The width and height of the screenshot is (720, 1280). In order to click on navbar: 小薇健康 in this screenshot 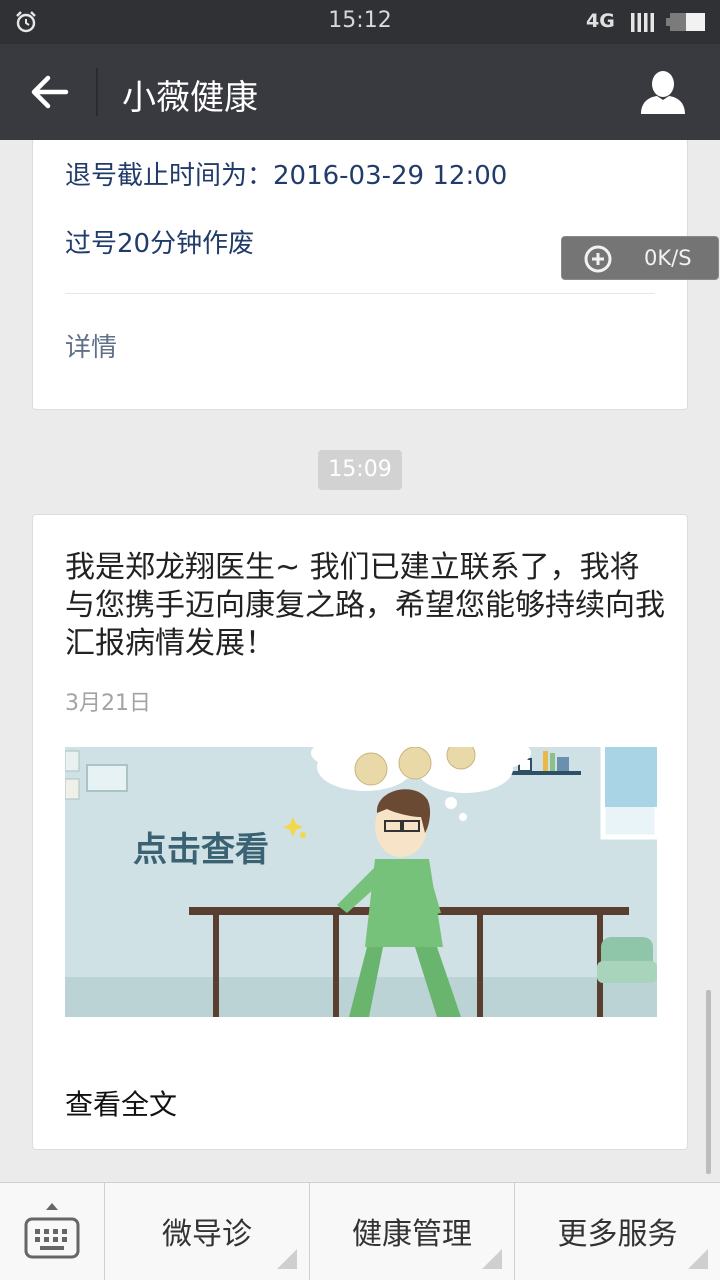, I will do `click(360, 92)`.